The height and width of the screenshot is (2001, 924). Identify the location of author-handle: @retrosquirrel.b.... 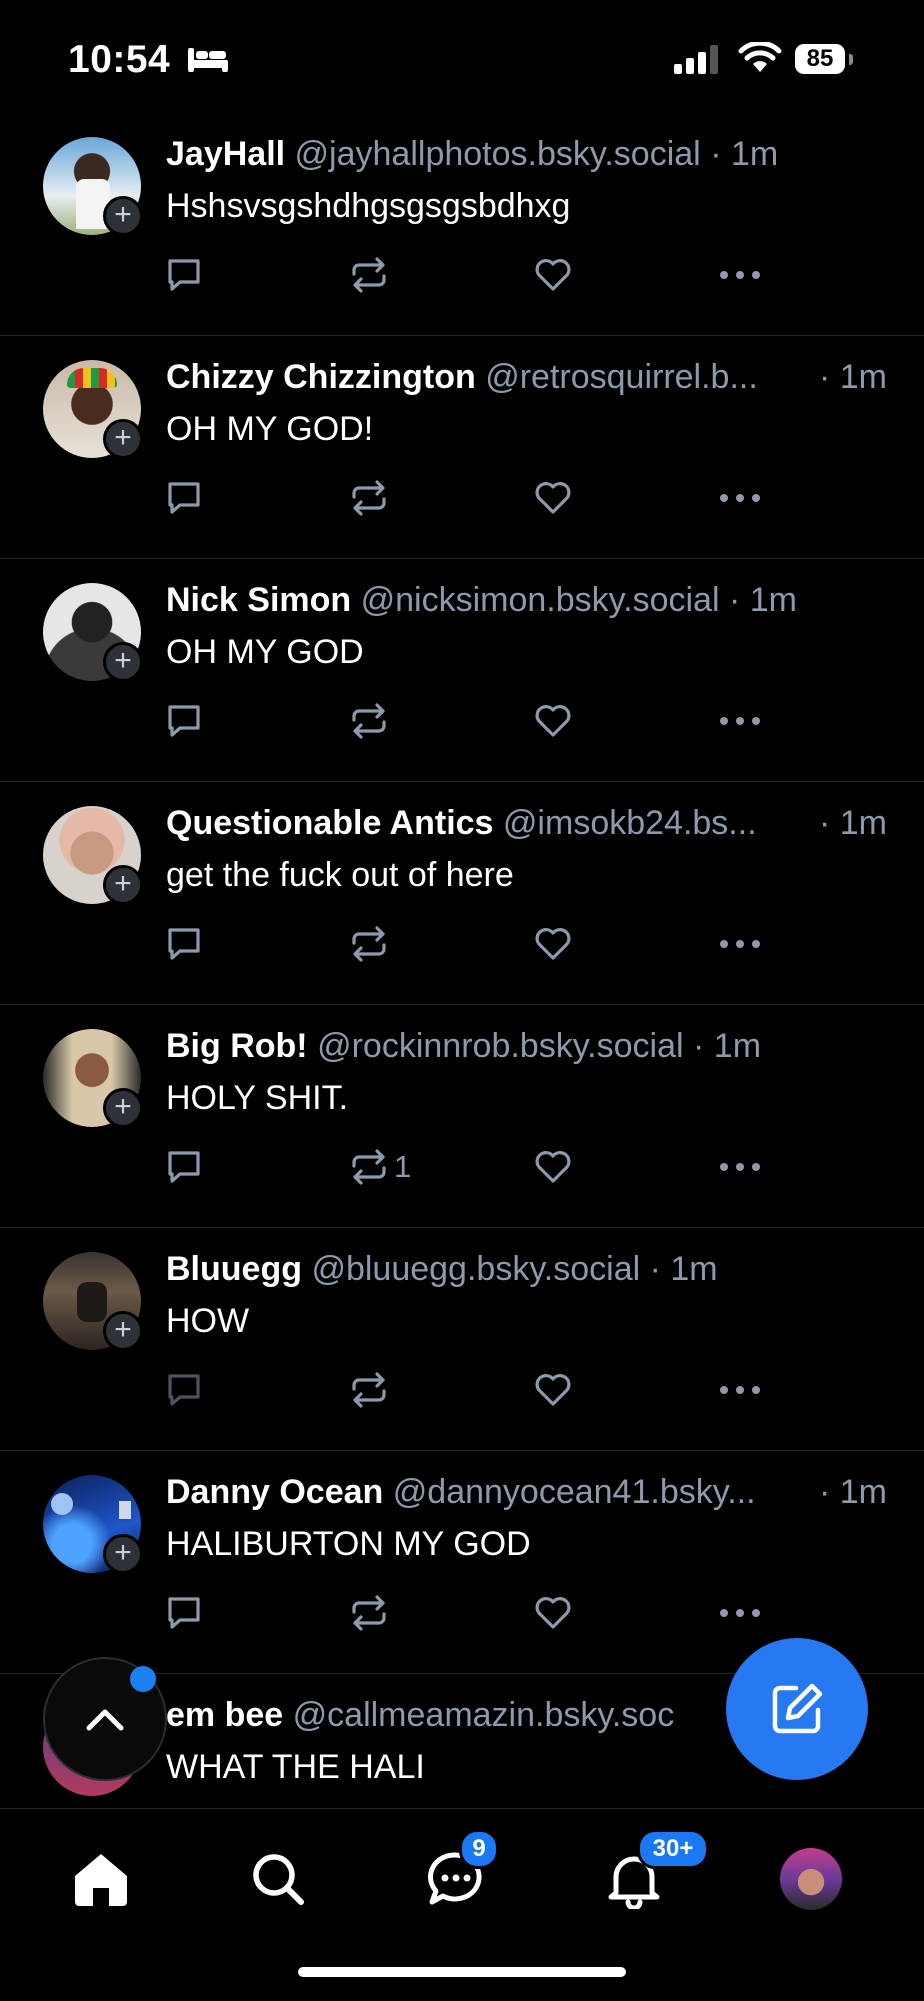
(621, 377).